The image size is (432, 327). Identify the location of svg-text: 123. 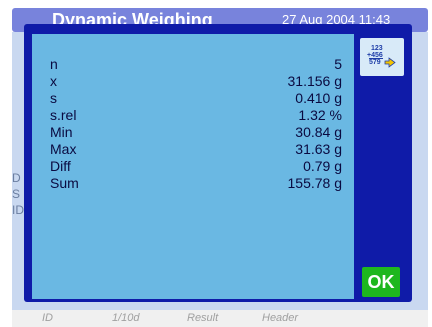
(377, 48).